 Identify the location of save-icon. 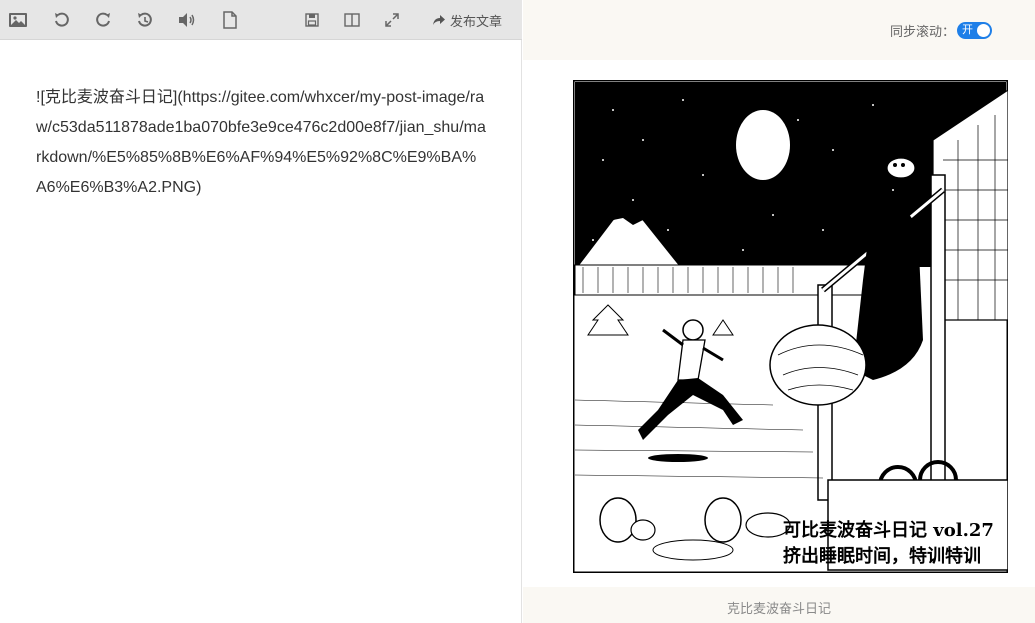
(312, 20).